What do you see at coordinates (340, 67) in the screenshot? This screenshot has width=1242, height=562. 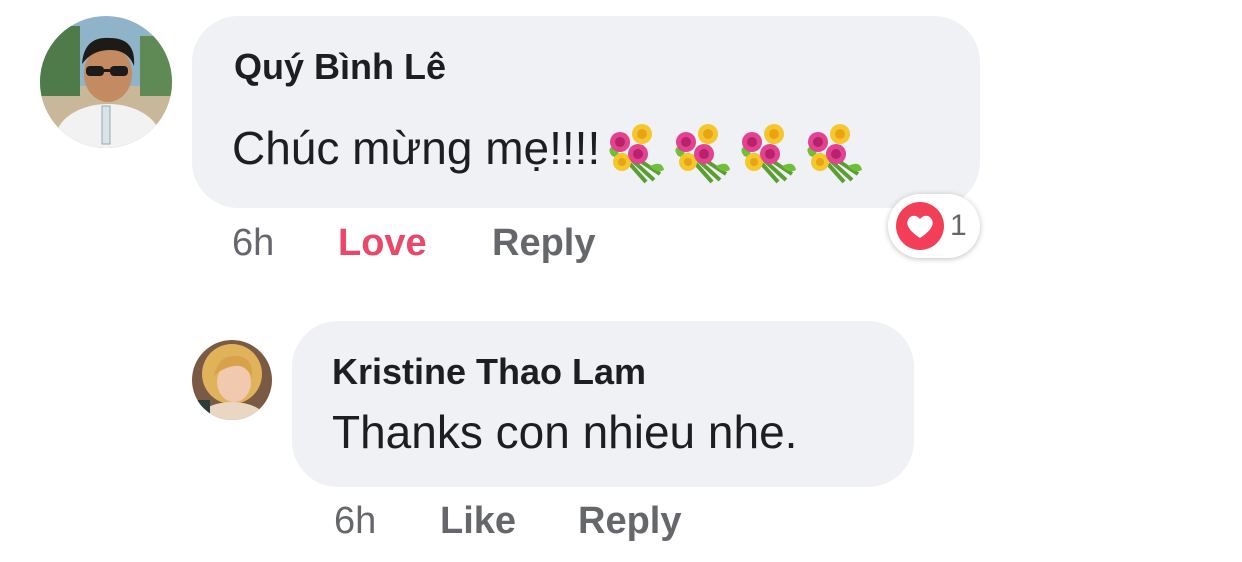 I see `comment-author: Quý Bình Lê` at bounding box center [340, 67].